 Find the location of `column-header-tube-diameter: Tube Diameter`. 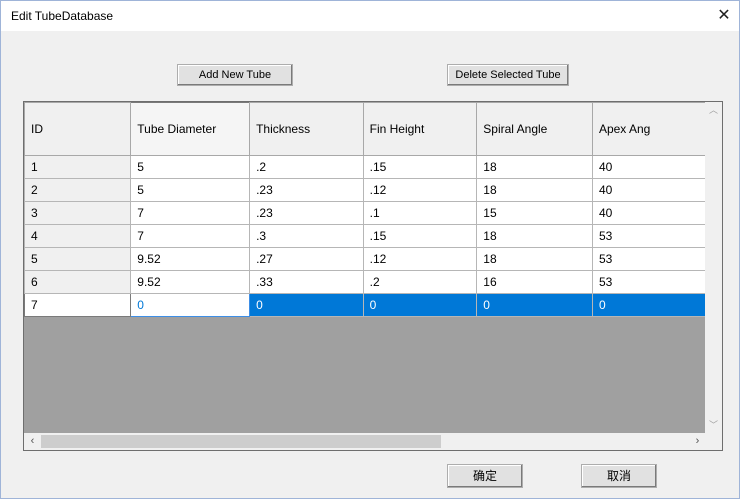

column-header-tube-diameter: Tube Diameter is located at coordinates (190, 129).